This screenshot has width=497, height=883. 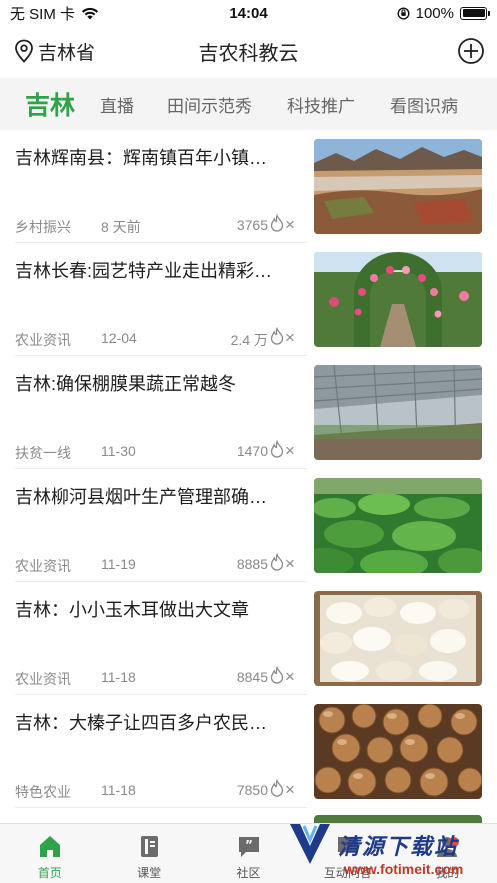 I want to click on article-category: 特色农业, so click(x=43, y=792).